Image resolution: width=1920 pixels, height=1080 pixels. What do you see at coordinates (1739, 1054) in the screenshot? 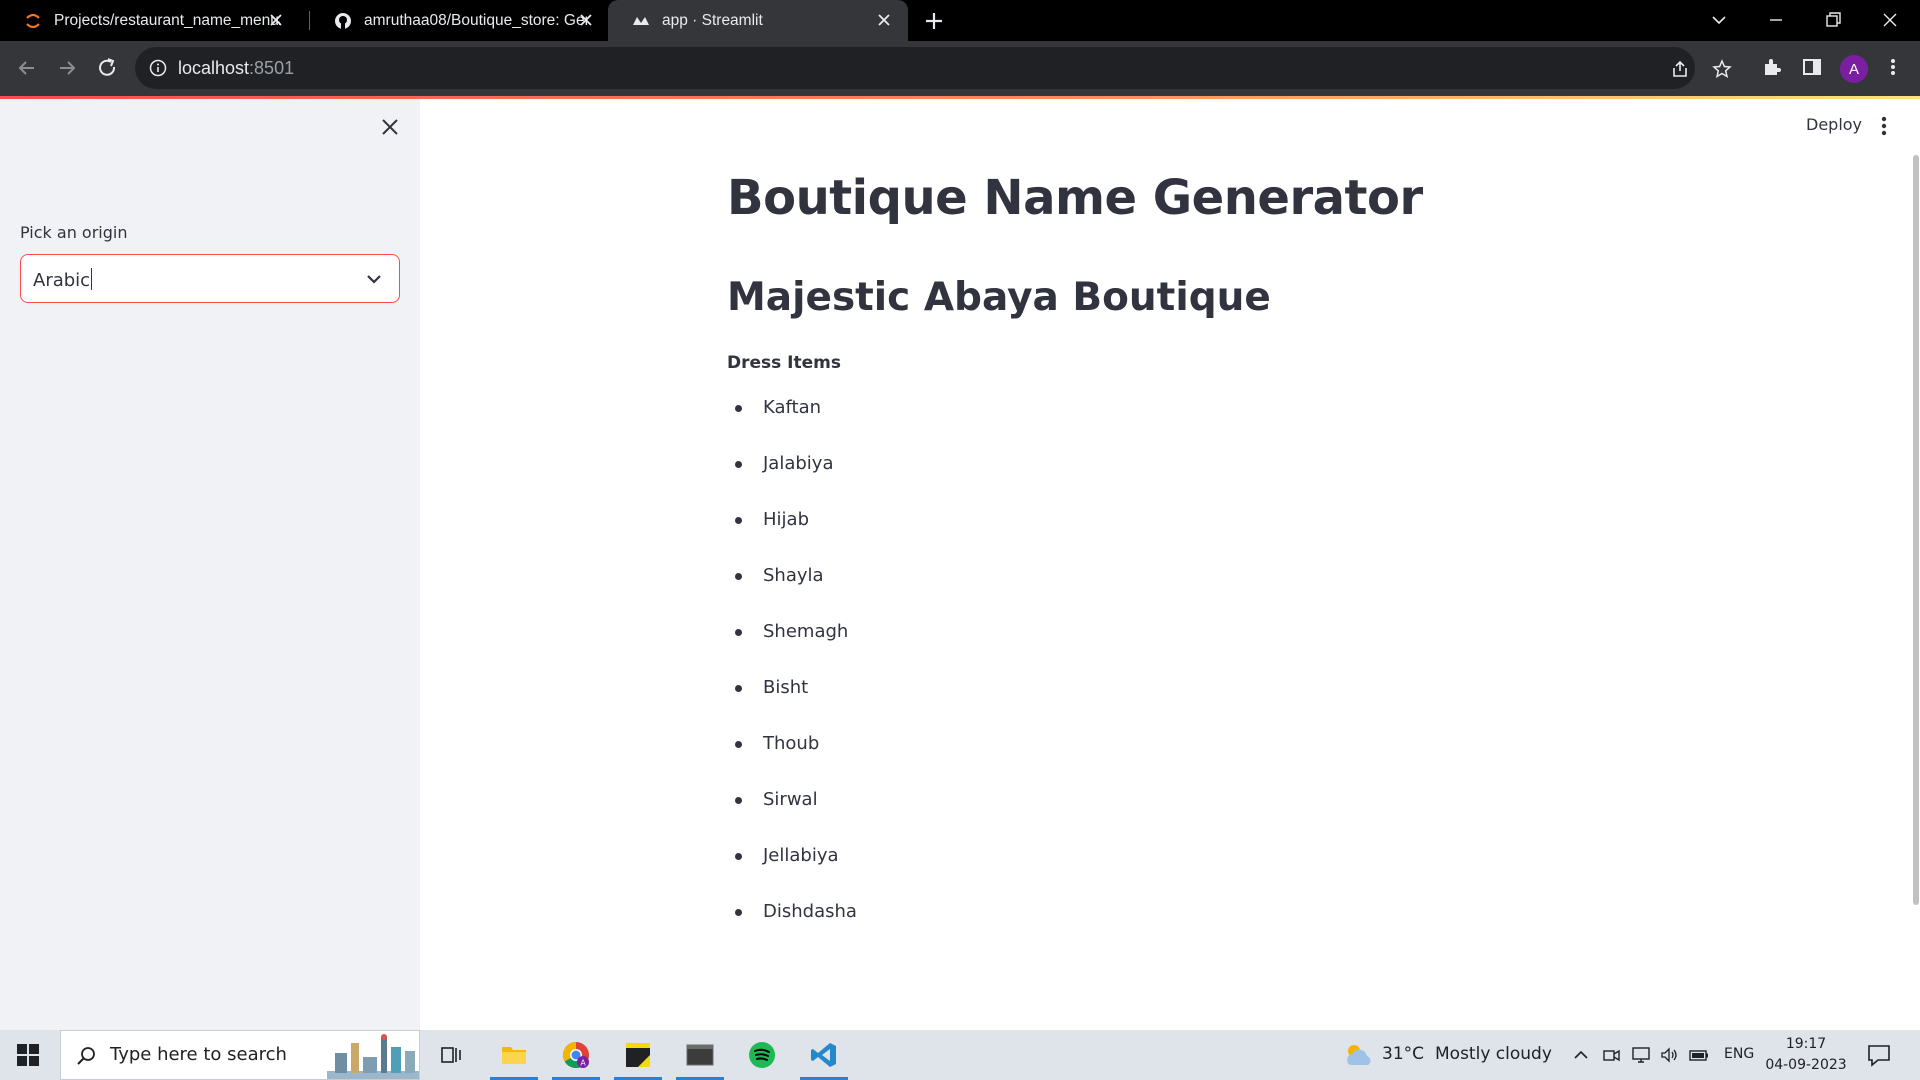
I see `language-indicator: ENG` at bounding box center [1739, 1054].